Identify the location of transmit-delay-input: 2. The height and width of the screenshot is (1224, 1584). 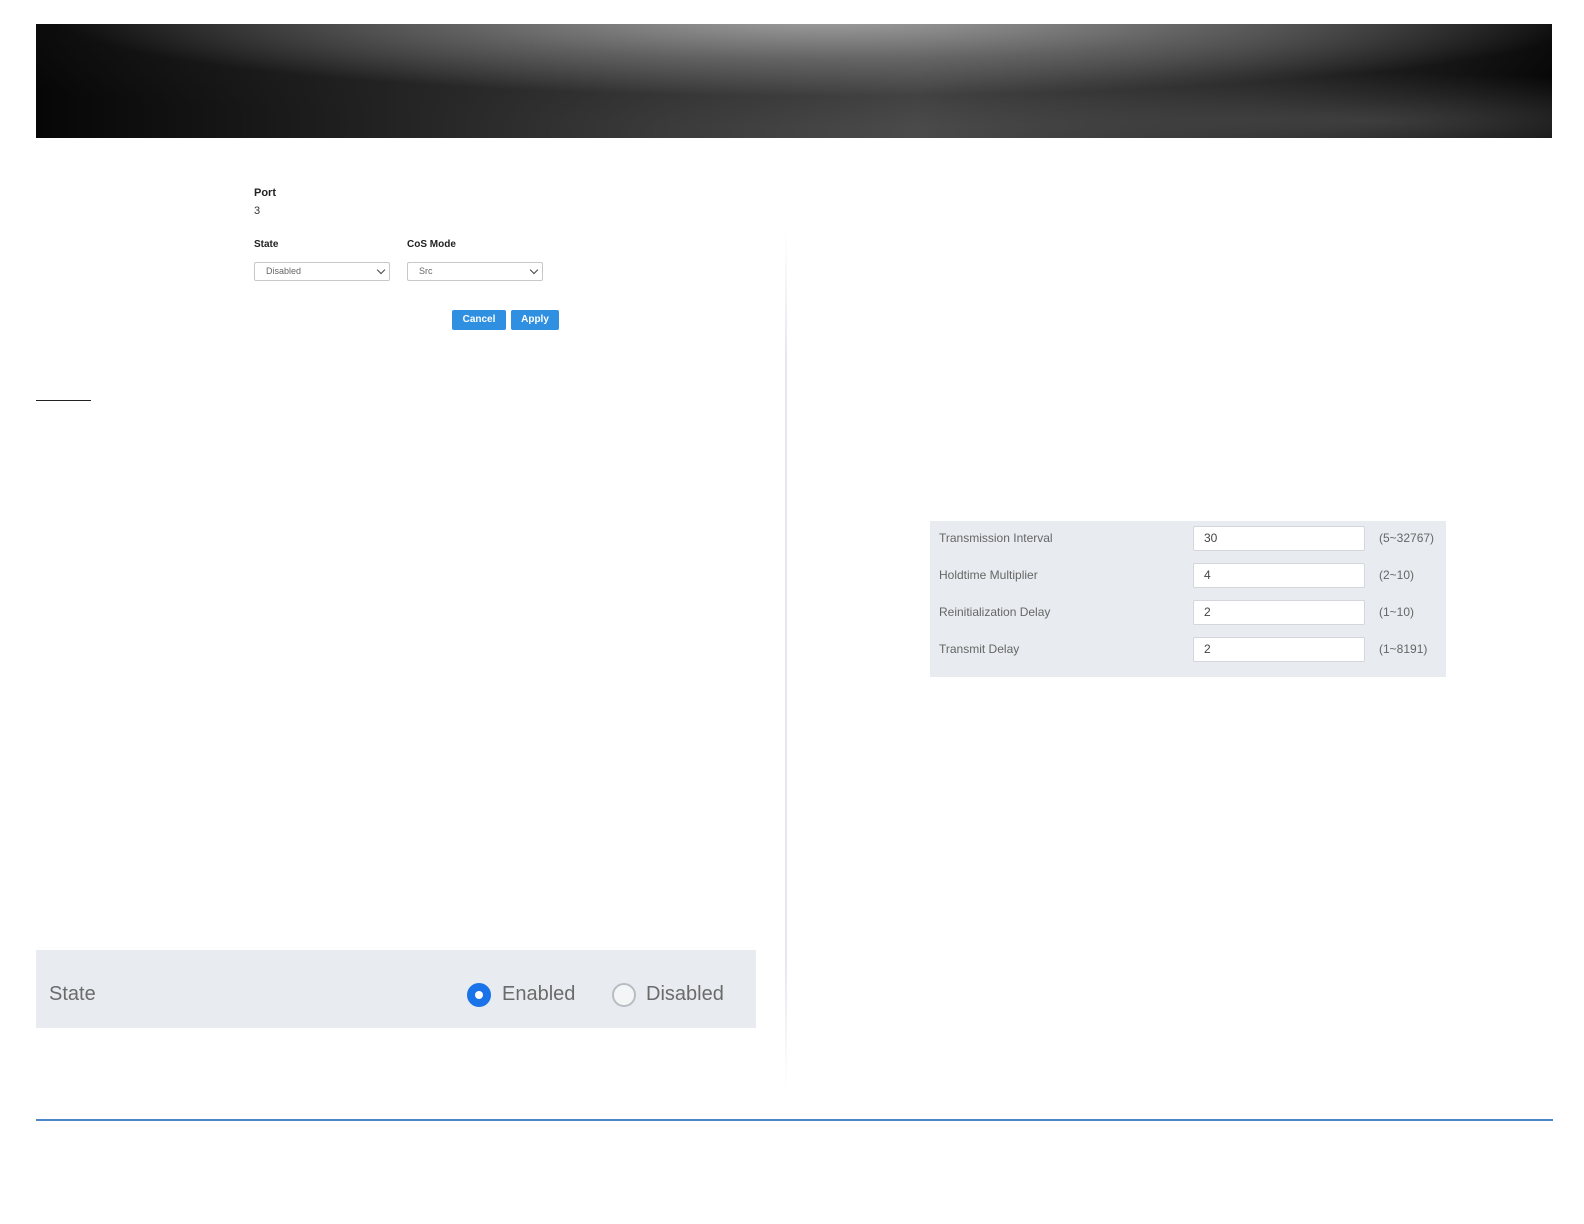
(1279, 649).